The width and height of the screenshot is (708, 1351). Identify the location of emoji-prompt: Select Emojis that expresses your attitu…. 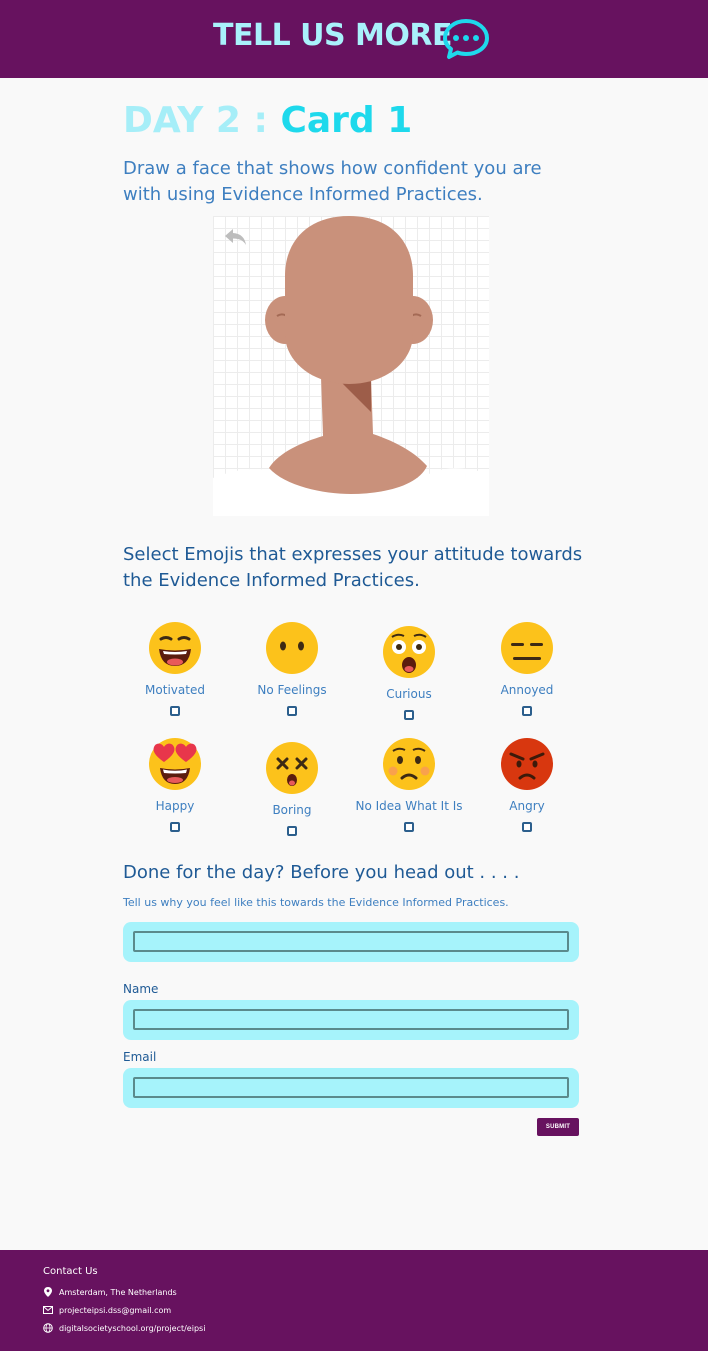
(353, 567).